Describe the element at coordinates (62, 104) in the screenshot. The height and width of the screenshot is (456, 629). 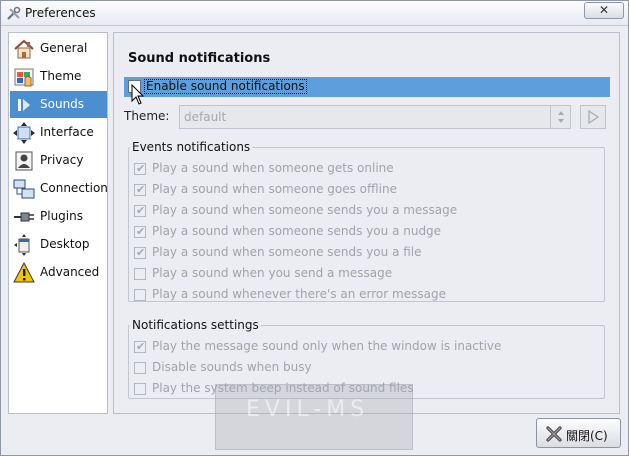
I see `sidebar-item-label: Sounds` at that location.